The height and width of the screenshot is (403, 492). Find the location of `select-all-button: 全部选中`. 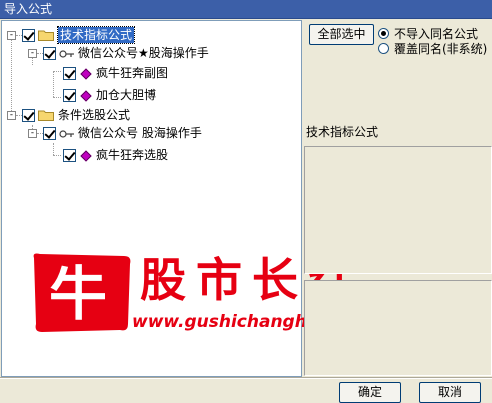

select-all-button: 全部选中 is located at coordinates (341, 34).